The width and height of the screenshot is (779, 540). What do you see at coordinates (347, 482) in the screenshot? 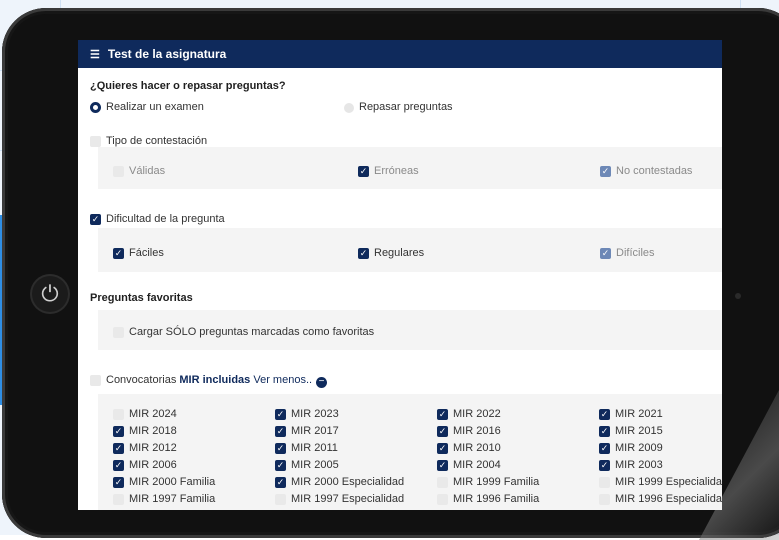
I see `mir-label: MIR 2000 Especialidad` at bounding box center [347, 482].